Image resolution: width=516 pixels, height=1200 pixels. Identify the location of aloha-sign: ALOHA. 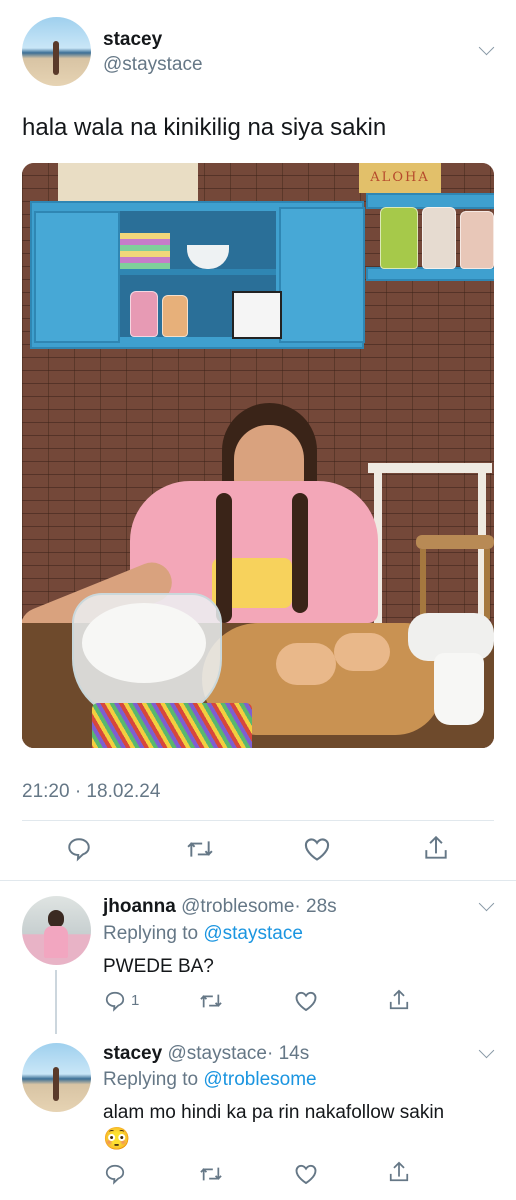
(400, 178).